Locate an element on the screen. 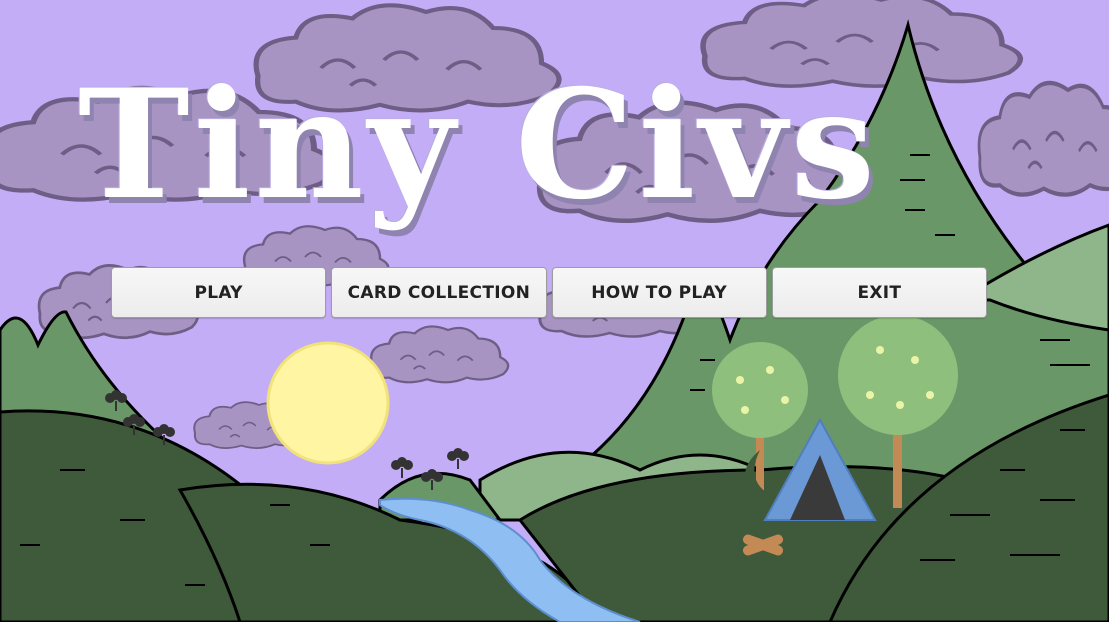  sun is located at coordinates (328, 403).